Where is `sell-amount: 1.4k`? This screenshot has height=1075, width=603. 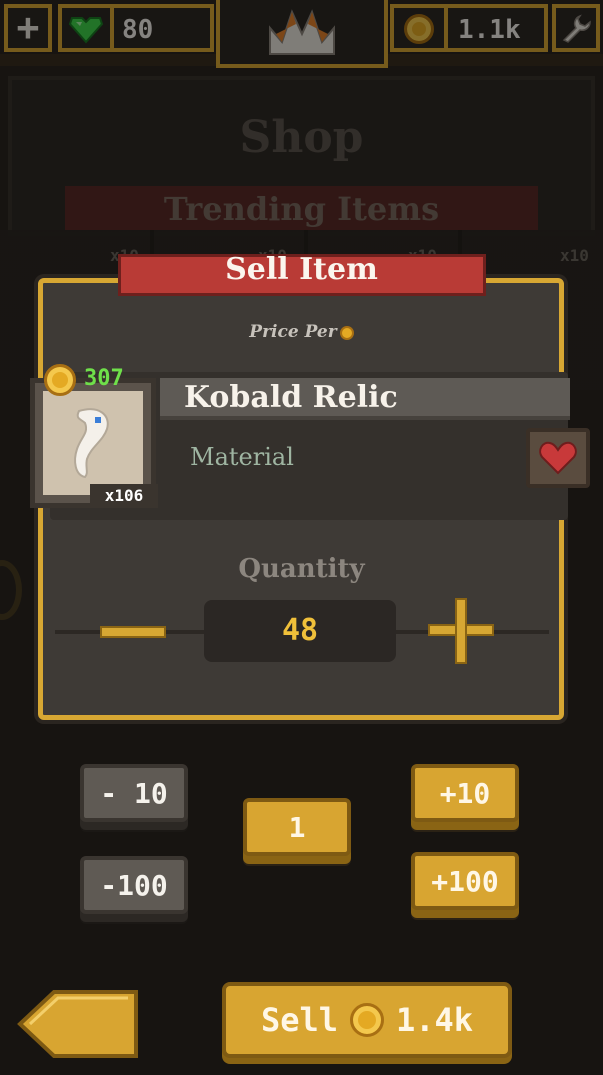 sell-amount: 1.4k is located at coordinates (435, 1020).